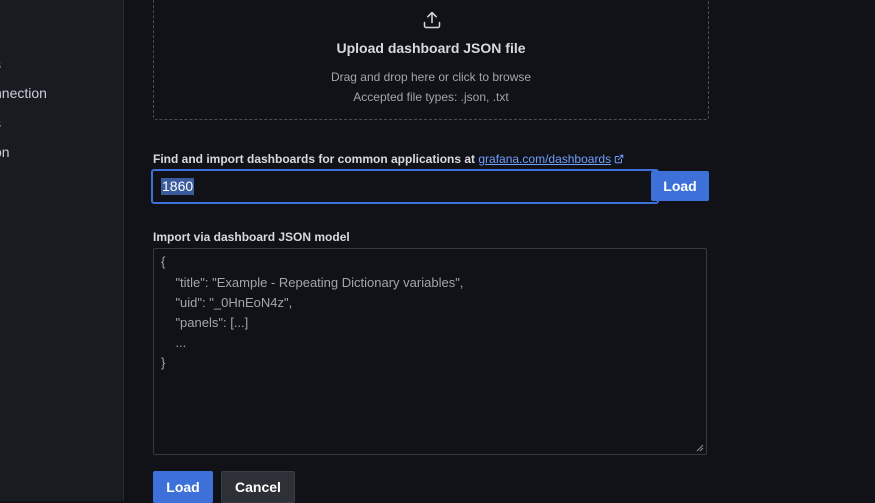  I want to click on sidebar-item-1: s, so click(0, 64).